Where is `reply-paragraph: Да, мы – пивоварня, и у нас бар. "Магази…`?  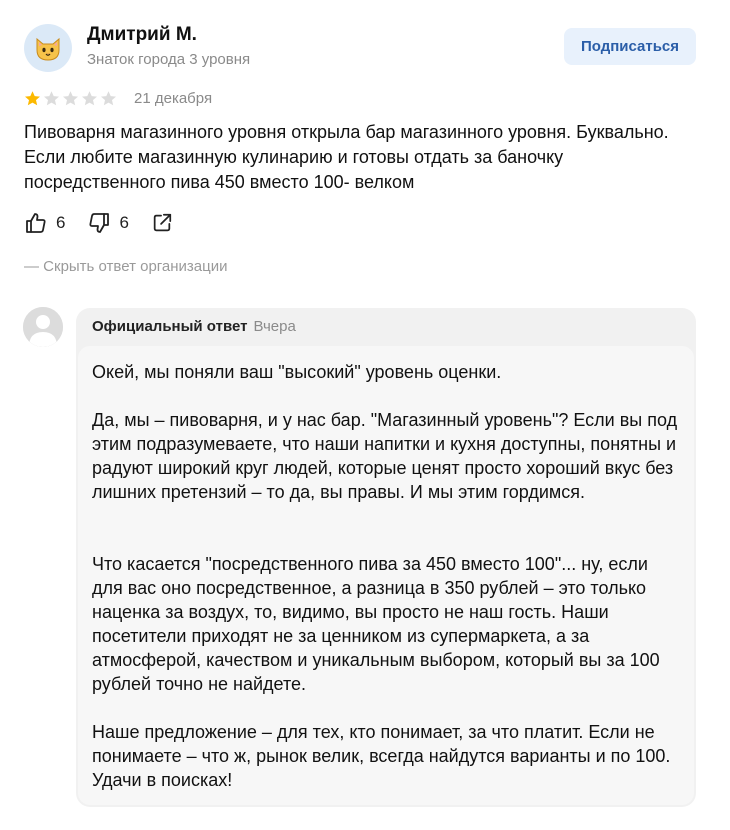 reply-paragraph: Да, мы – пивоварня, и у нас бар. "Магази… is located at coordinates (385, 456).